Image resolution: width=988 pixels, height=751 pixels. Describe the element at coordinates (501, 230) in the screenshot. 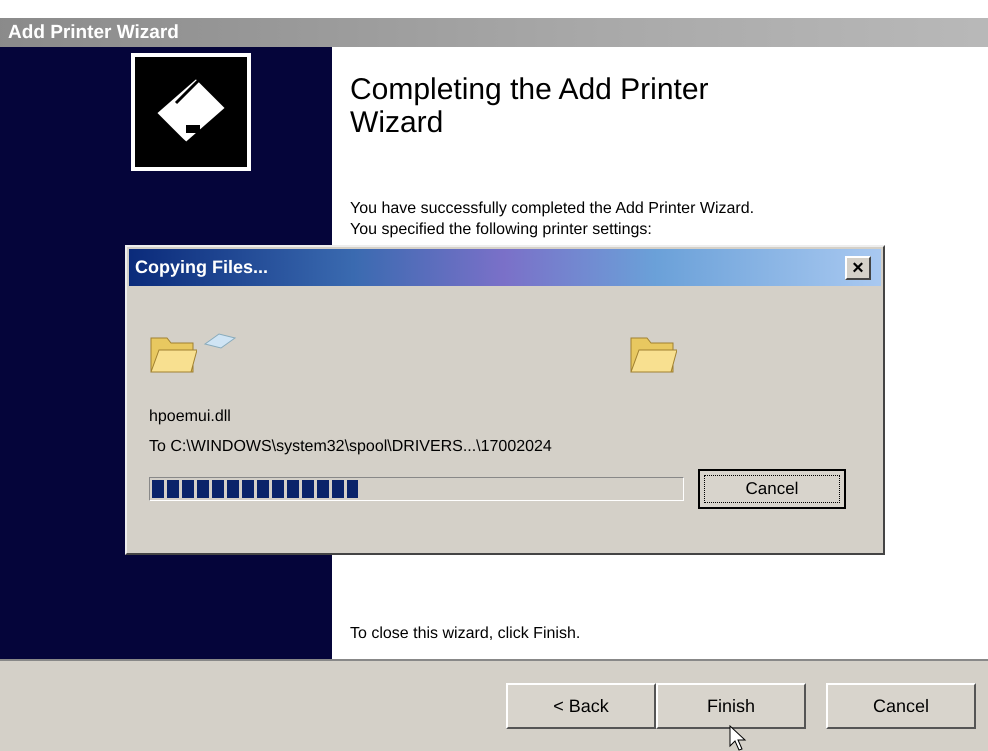

I see `settings-text: You specified the following printer settings:` at that location.